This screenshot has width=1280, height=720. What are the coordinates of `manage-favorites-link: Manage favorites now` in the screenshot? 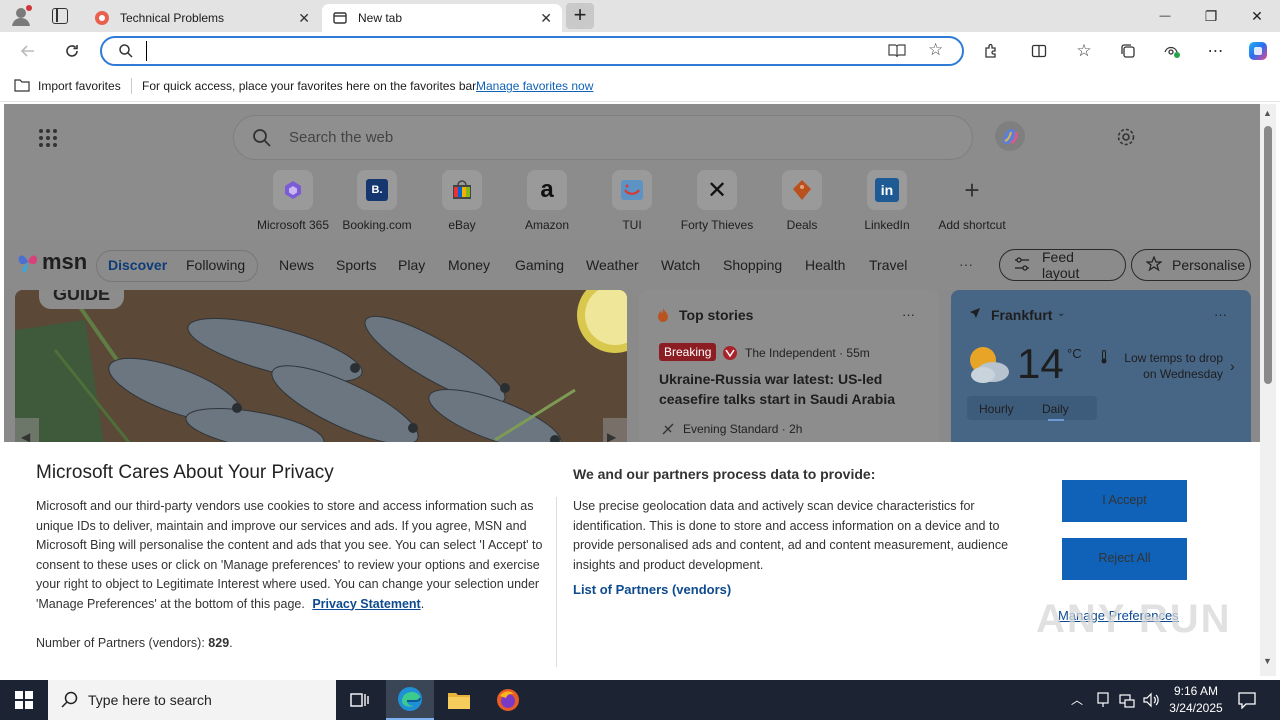 It's located at (534, 86).